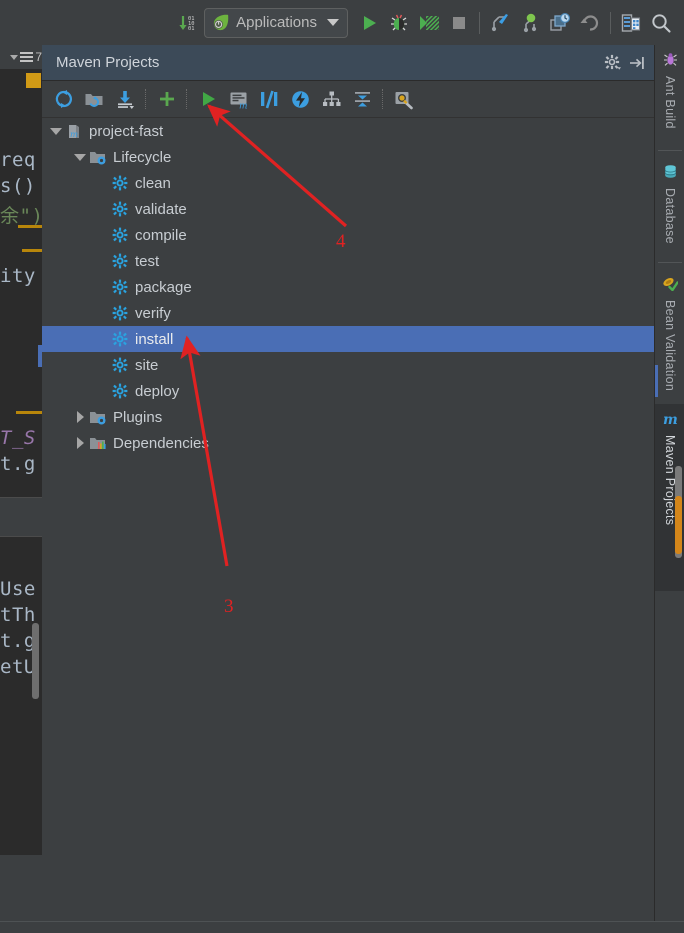  Describe the element at coordinates (98, 443) in the screenshot. I see `dependencies-folder-icon` at that location.